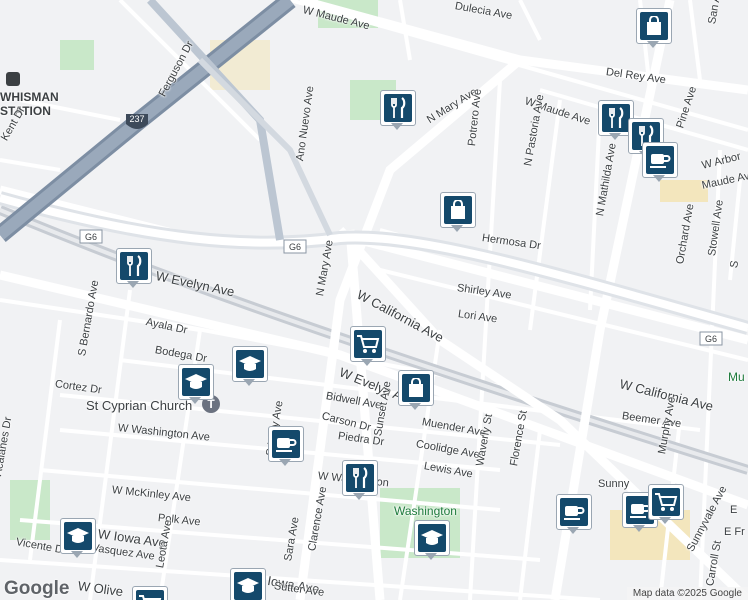  Describe the element at coordinates (136, 119) in the screenshot. I see `svg-text: 237` at that location.